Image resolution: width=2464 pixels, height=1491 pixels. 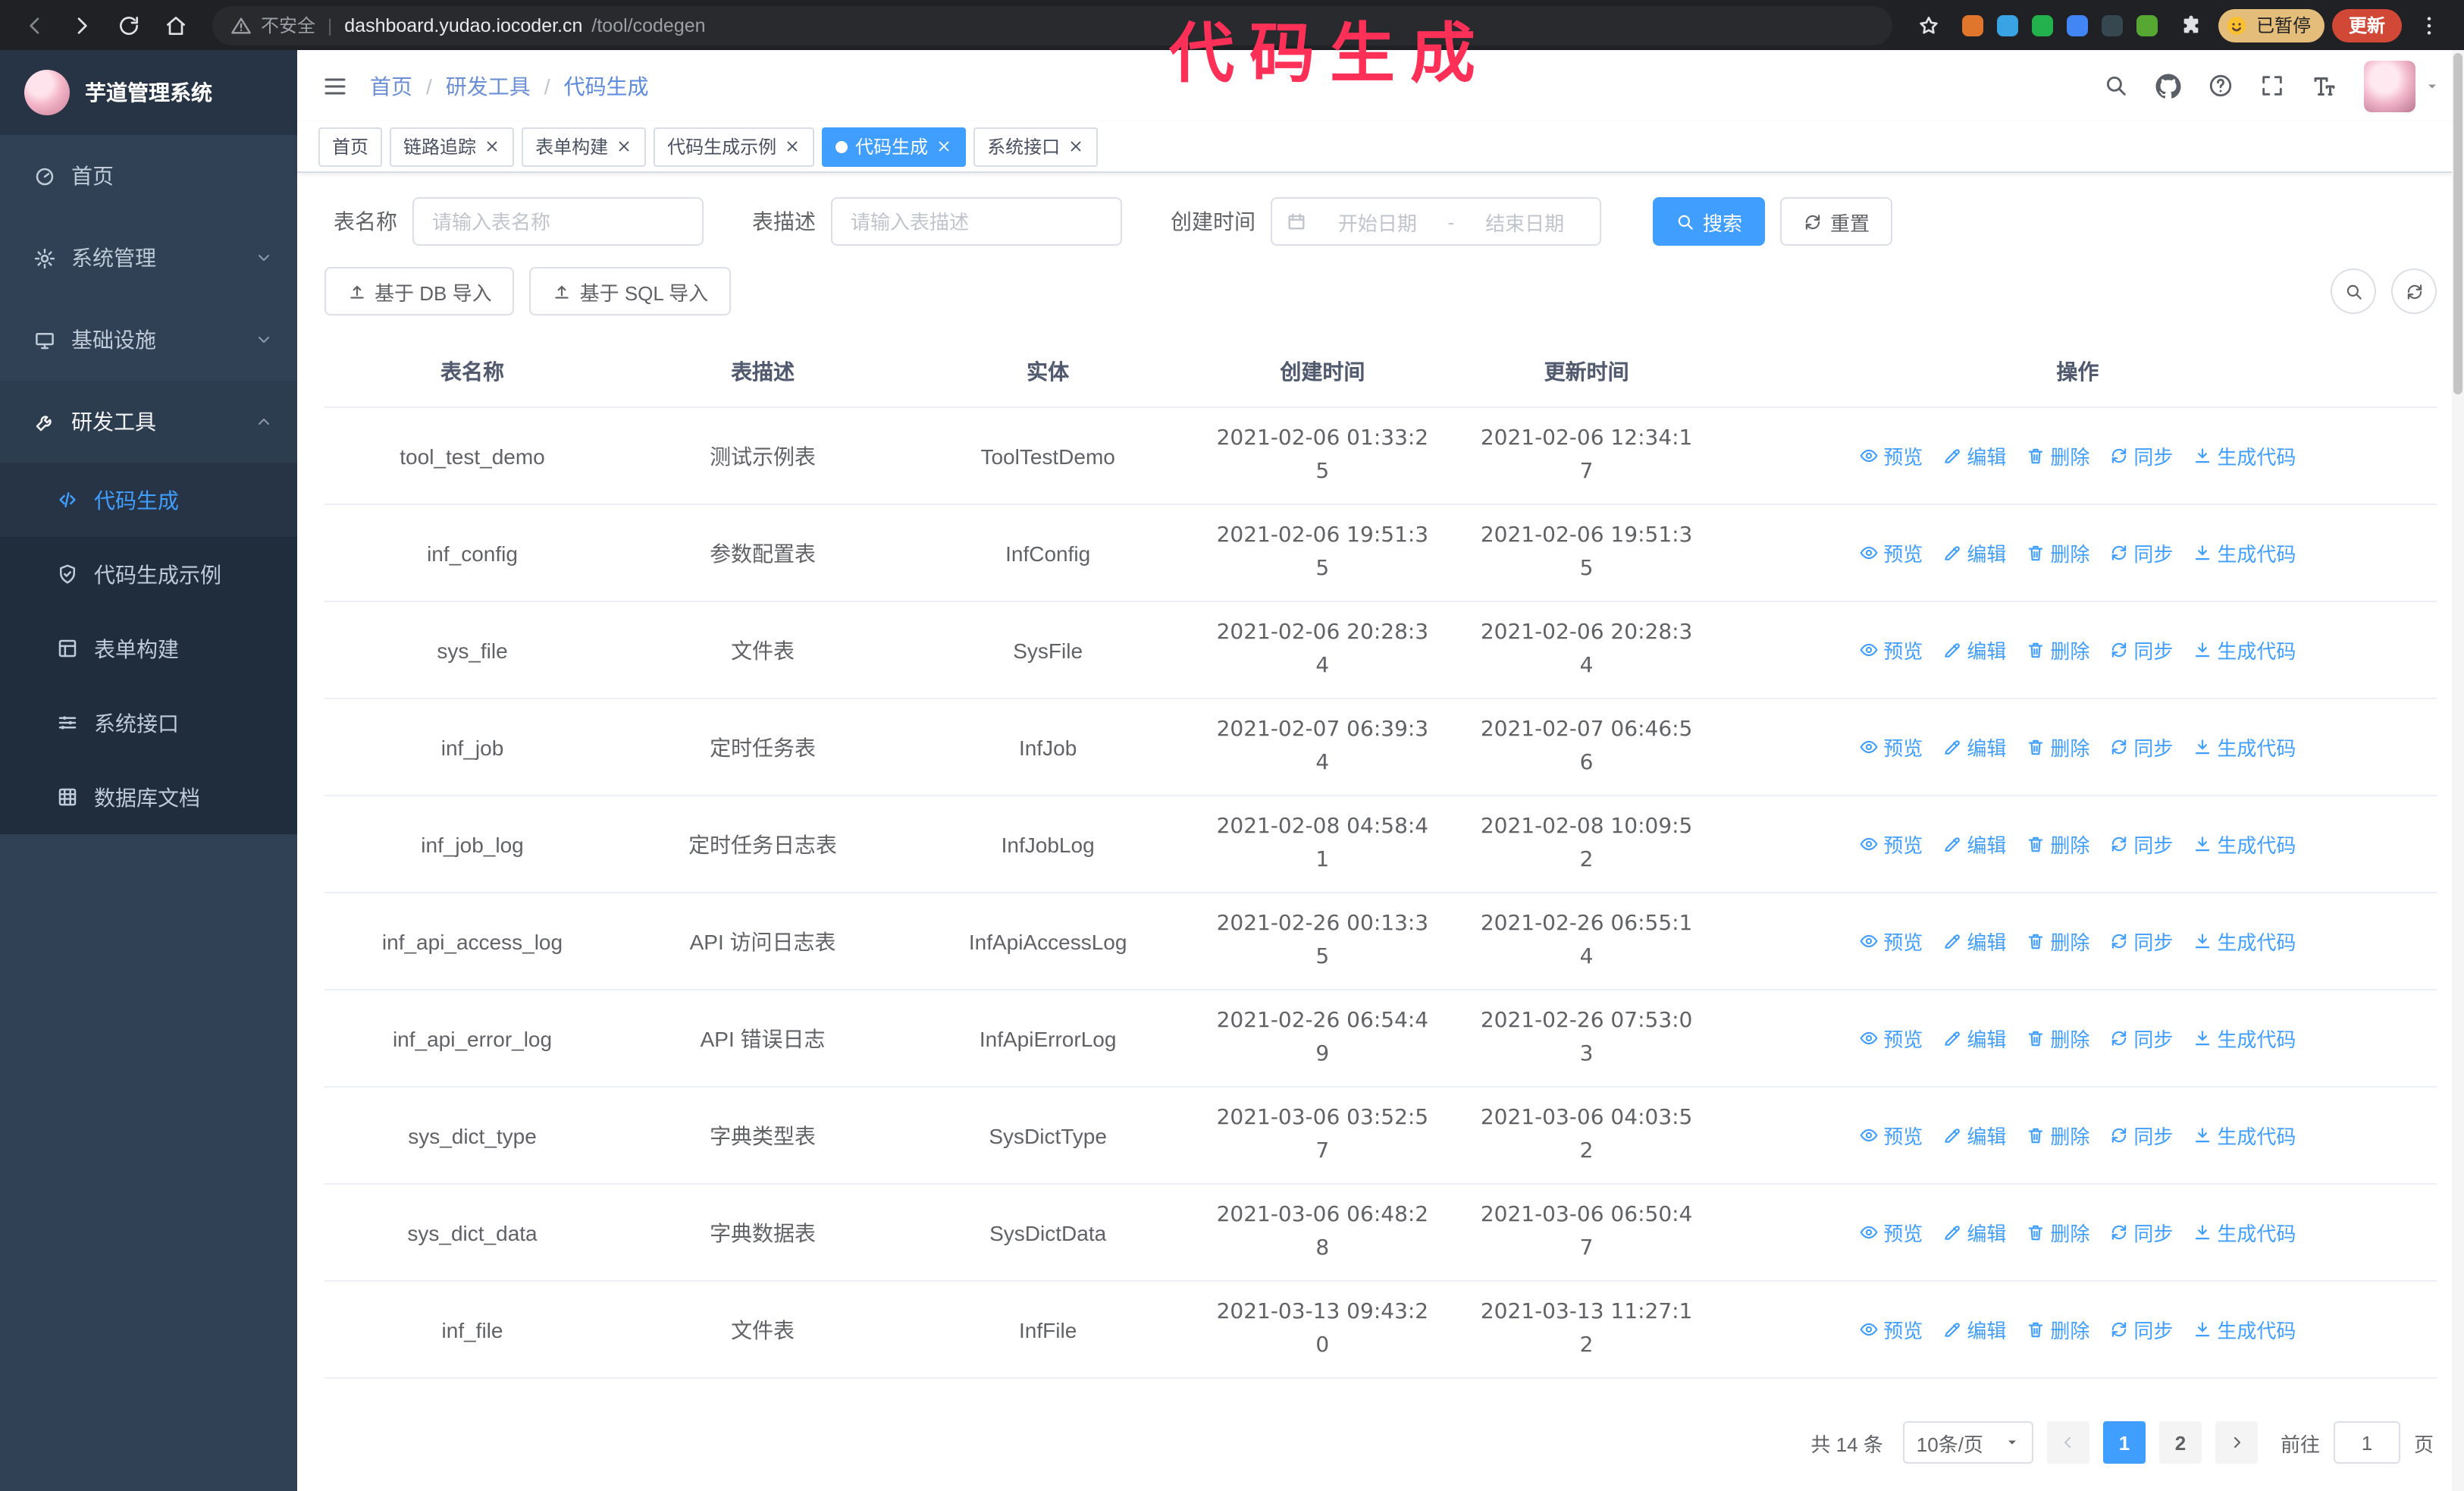 I want to click on view-tab-codegen-example: 代码生成示例, so click(x=735, y=146).